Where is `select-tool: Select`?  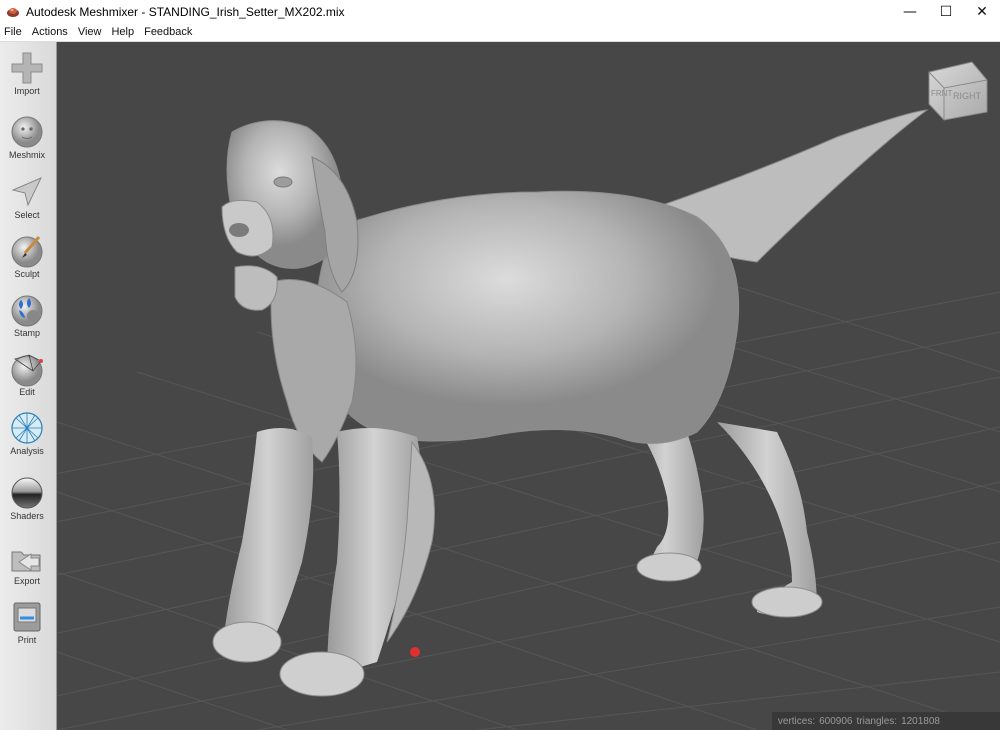
select-tool: Select is located at coordinates (27, 197).